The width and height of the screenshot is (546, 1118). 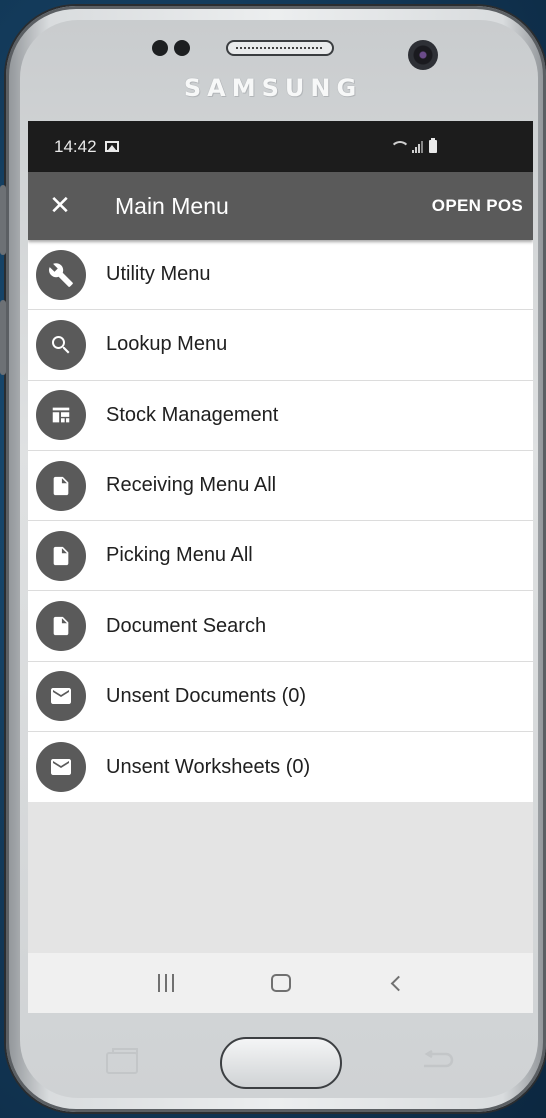 I want to click on front-camera, so click(x=423, y=55).